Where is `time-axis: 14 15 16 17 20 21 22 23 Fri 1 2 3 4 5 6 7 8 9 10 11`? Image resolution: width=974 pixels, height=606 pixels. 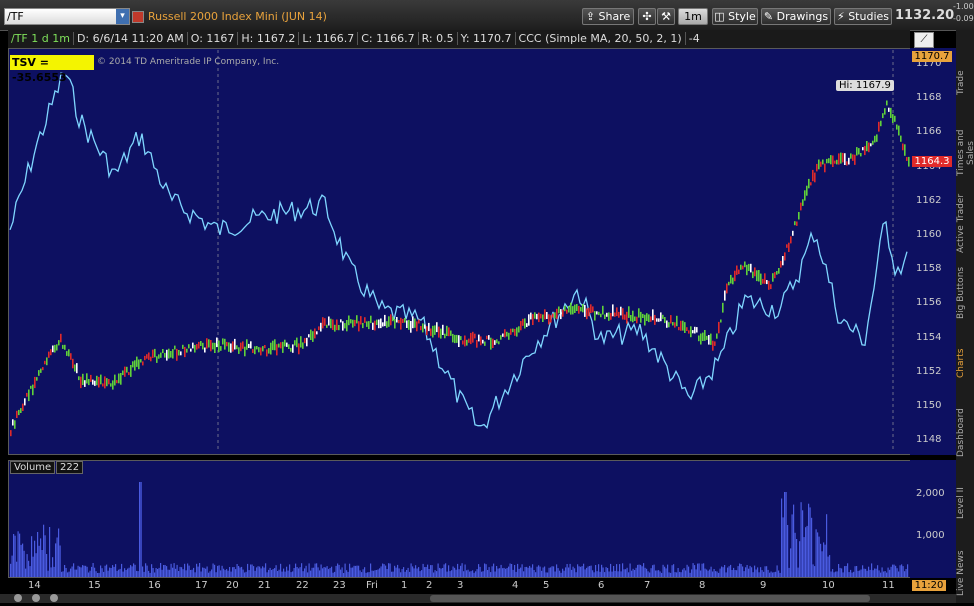 time-axis: 14 15 16 17 20 21 22 23 Fri 1 2 3 4 5 6 7 8 9 10 11 is located at coordinates (459, 586).